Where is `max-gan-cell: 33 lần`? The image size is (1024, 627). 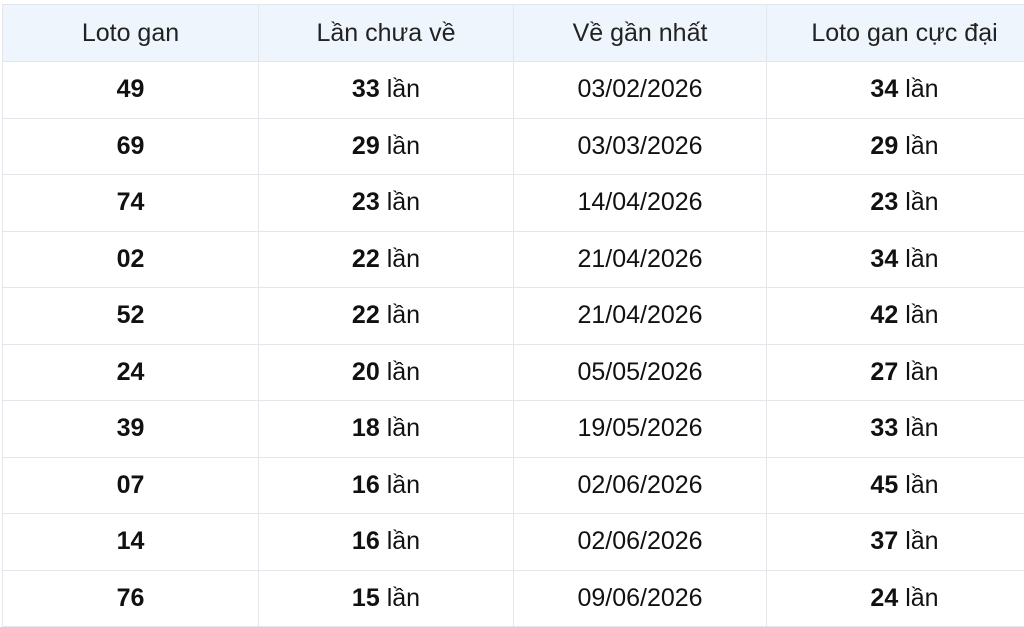 max-gan-cell: 33 lần is located at coordinates (895, 429).